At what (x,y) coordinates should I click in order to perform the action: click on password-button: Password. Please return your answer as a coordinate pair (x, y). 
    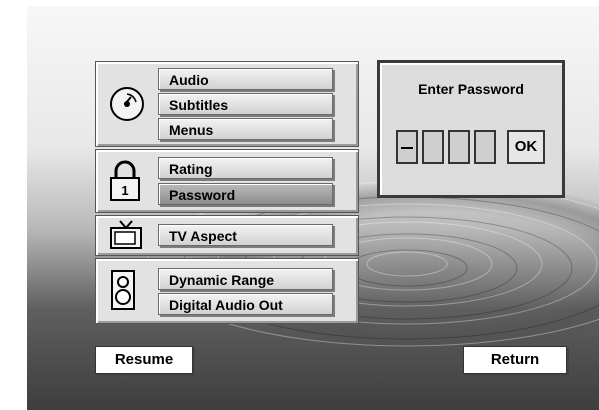
    Looking at the image, I should click on (245, 194).